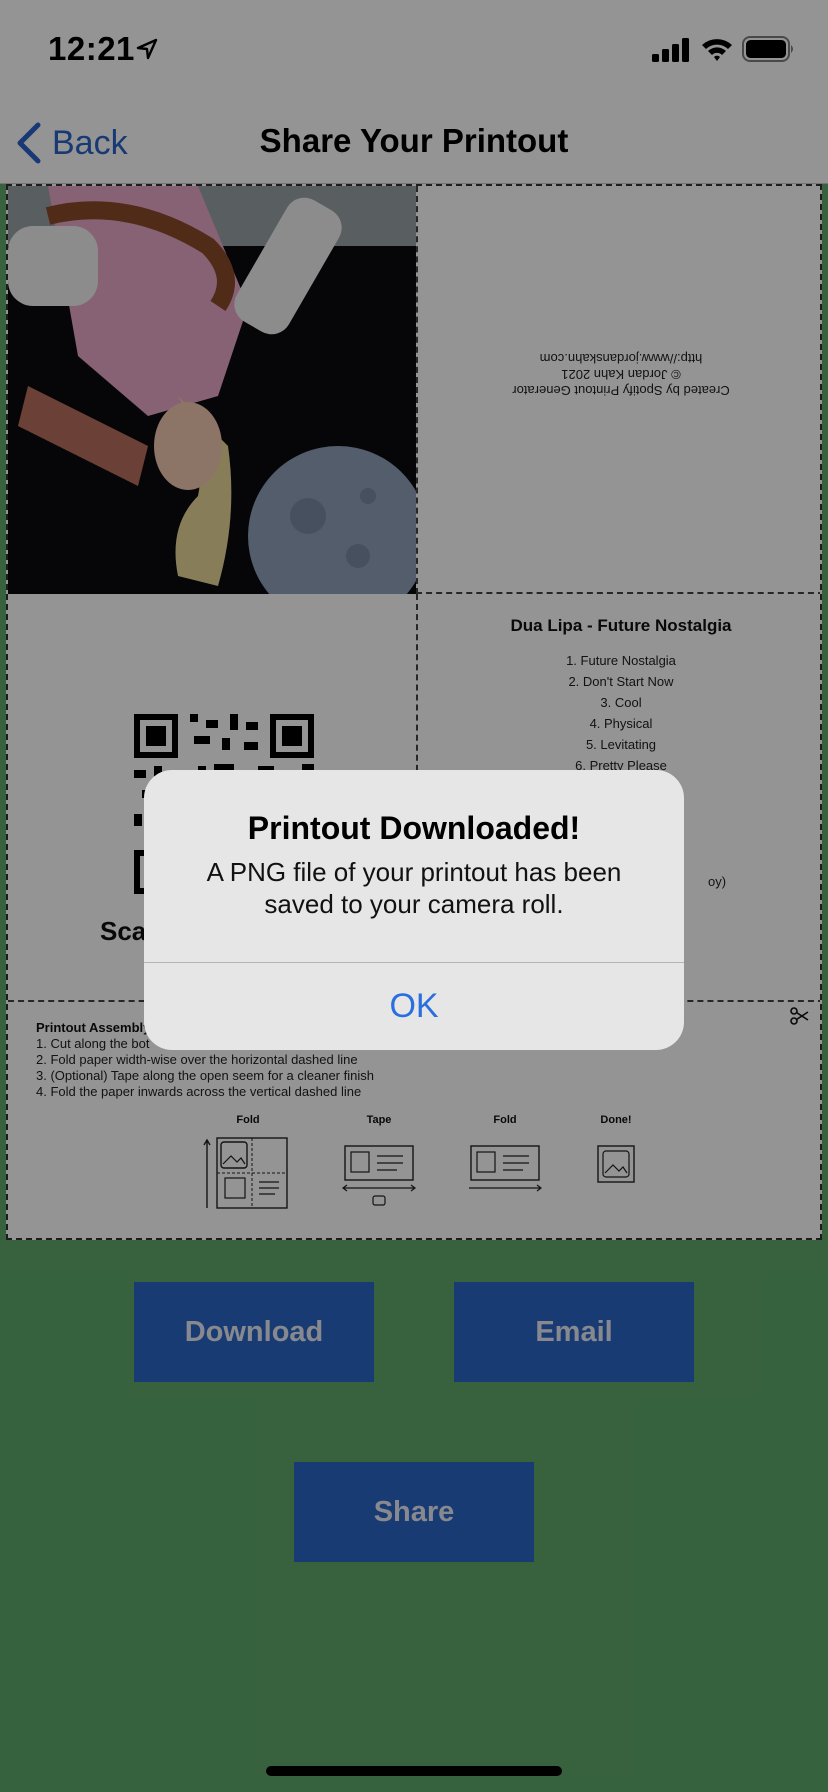  What do you see at coordinates (414, 828) in the screenshot?
I see `alert-title: Printout Downloaded!` at bounding box center [414, 828].